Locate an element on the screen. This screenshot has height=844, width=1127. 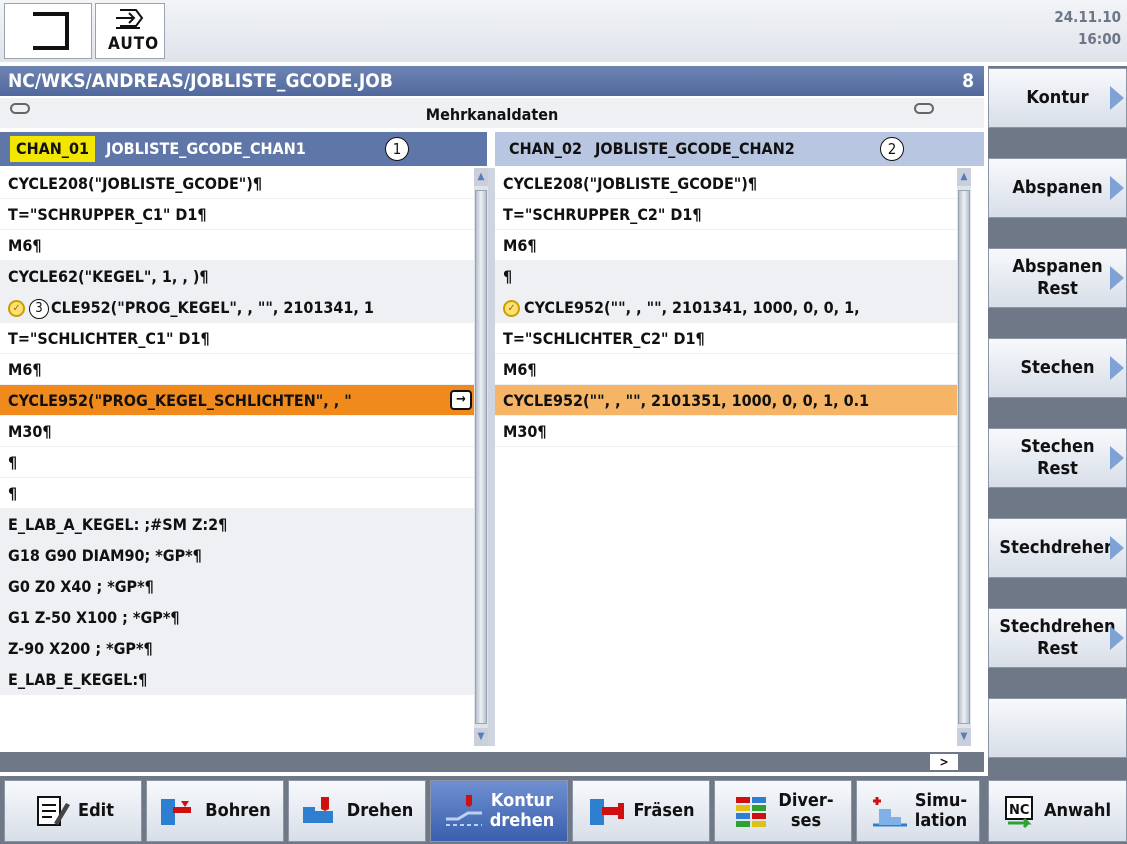
miscellaneous-icon is located at coordinates (752, 811).